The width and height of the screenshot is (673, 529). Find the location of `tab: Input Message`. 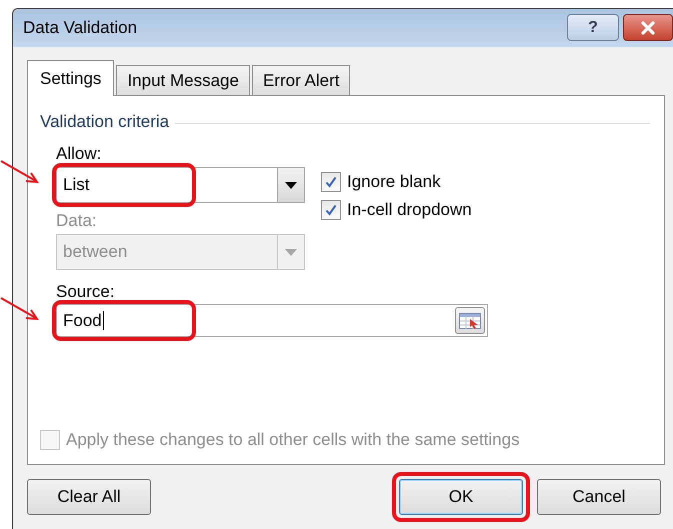

tab: Input Message is located at coordinates (183, 80).